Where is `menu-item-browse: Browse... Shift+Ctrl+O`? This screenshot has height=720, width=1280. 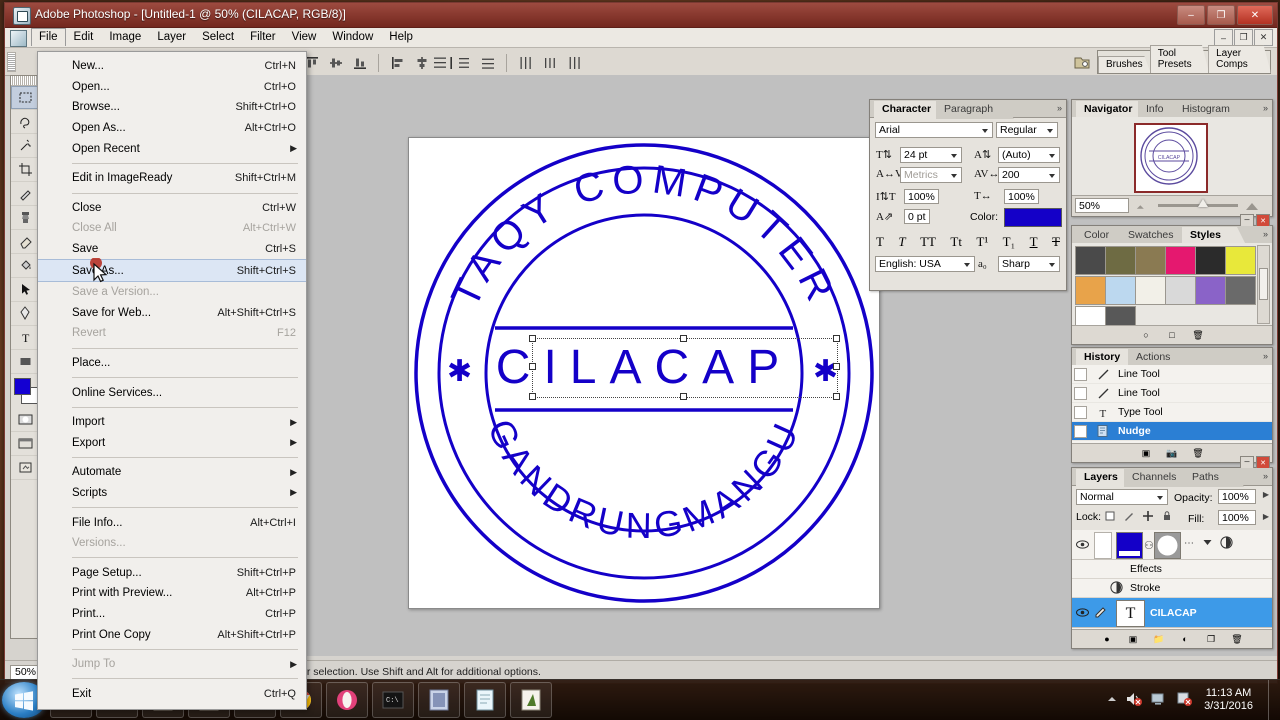 menu-item-browse: Browse... Shift+Ctrl+O is located at coordinates (172, 107).